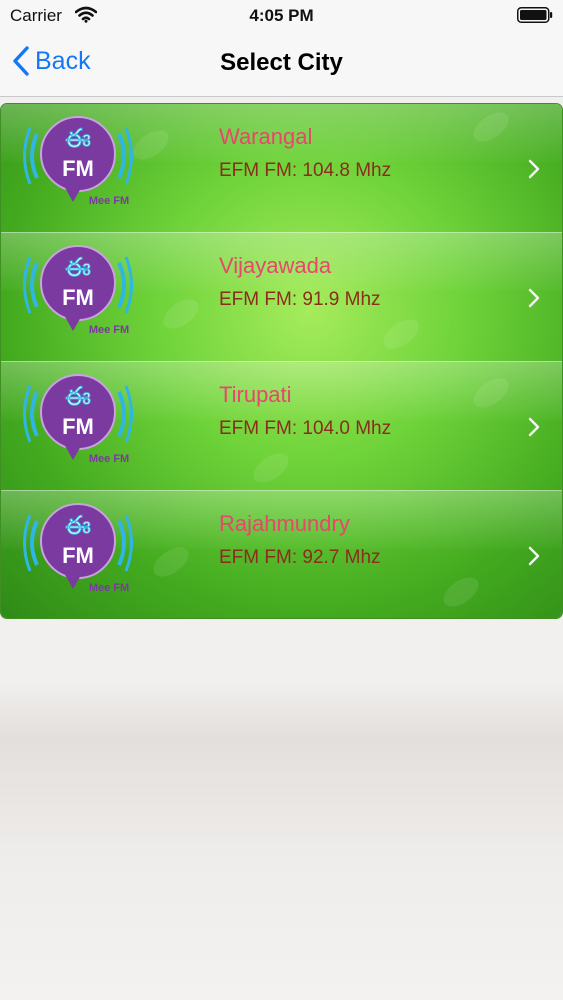 The height and width of the screenshot is (1000, 563). Describe the element at coordinates (300, 557) in the screenshot. I see `station-frequency: EFM FM: 92.7 Mhz` at that location.